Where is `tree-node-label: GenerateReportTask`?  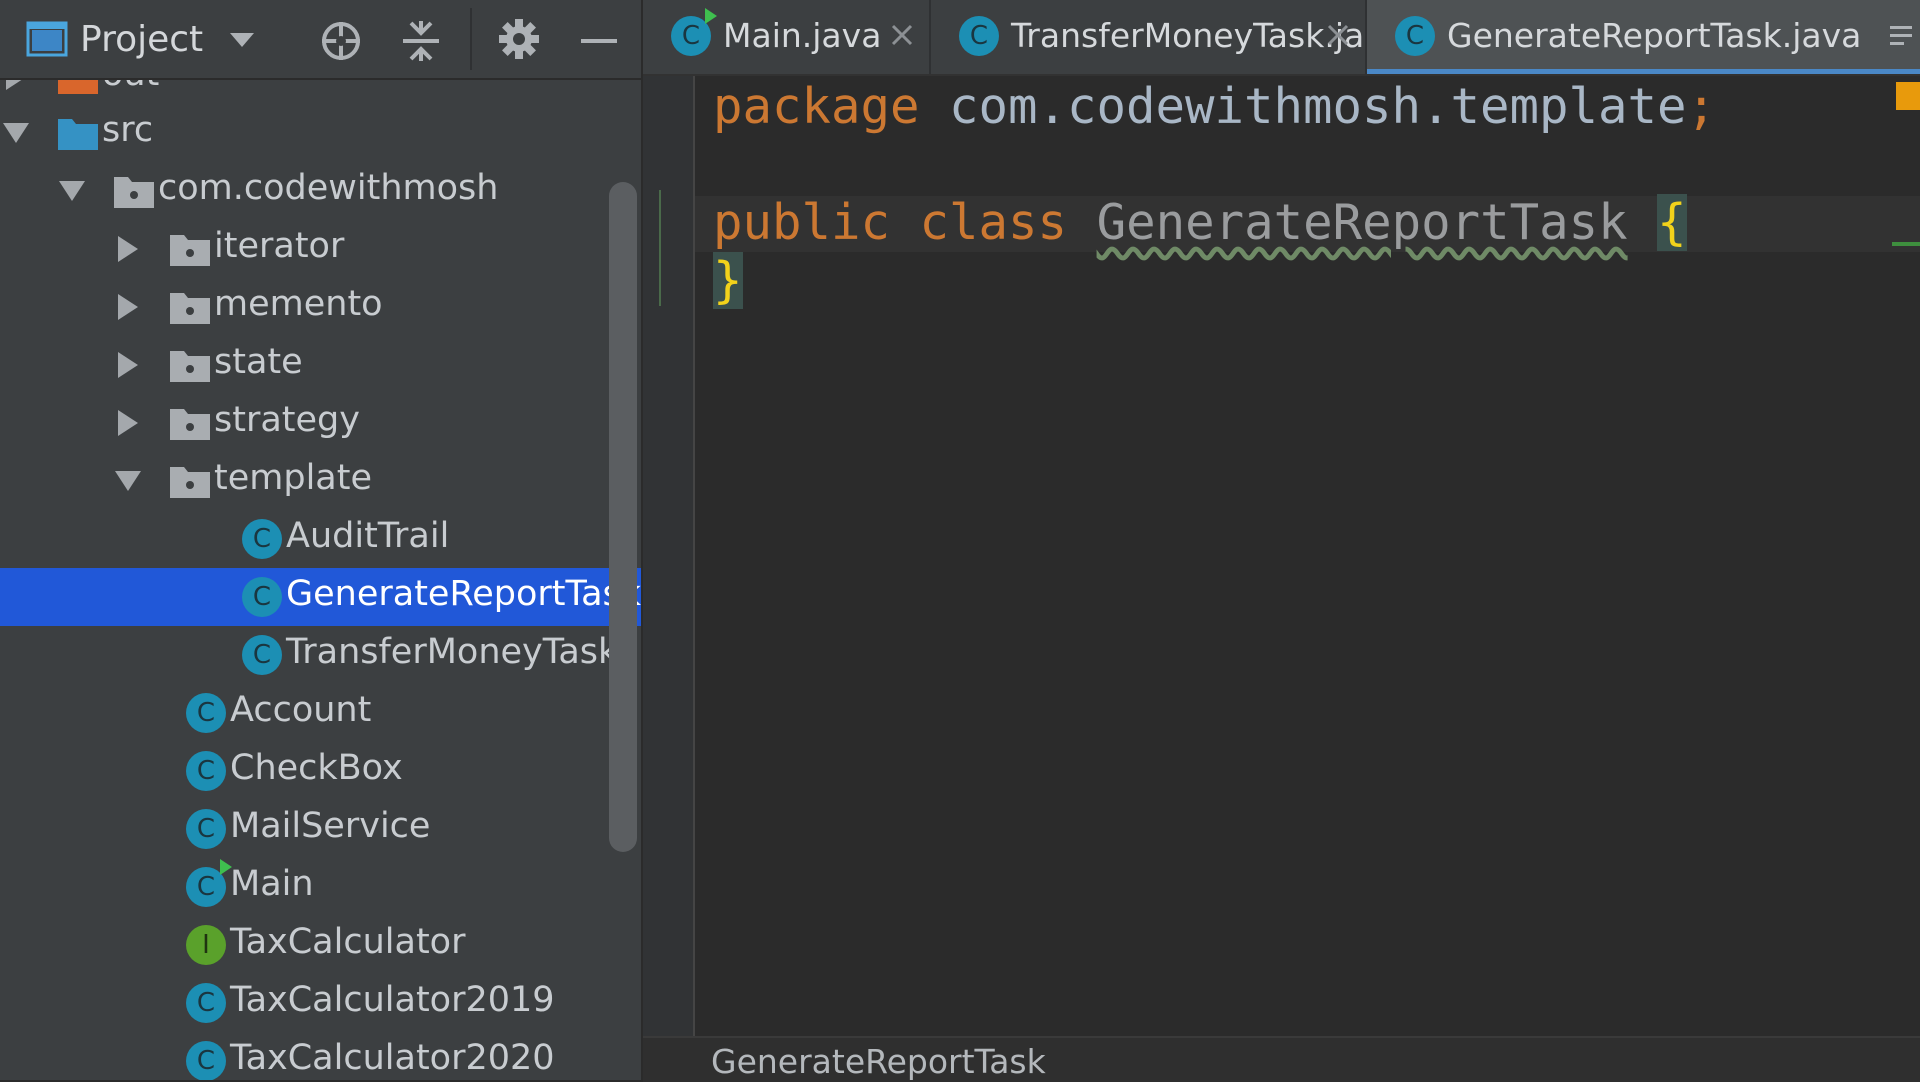 tree-node-label: GenerateReportTask is located at coordinates (463, 594).